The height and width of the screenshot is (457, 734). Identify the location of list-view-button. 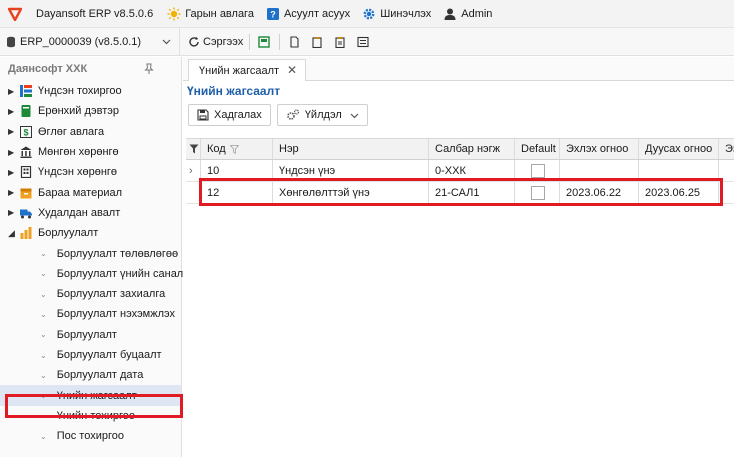
(364, 42).